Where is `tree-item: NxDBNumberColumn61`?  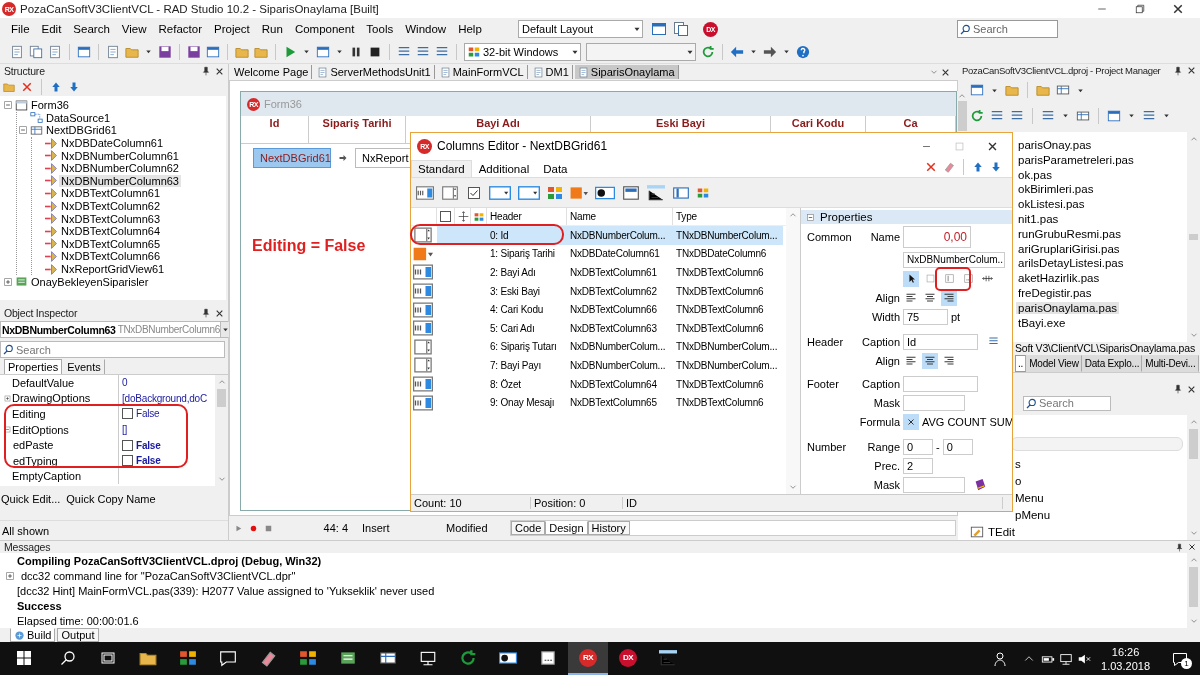
tree-item: NxDBNumberColumn61 is located at coordinates (120, 155).